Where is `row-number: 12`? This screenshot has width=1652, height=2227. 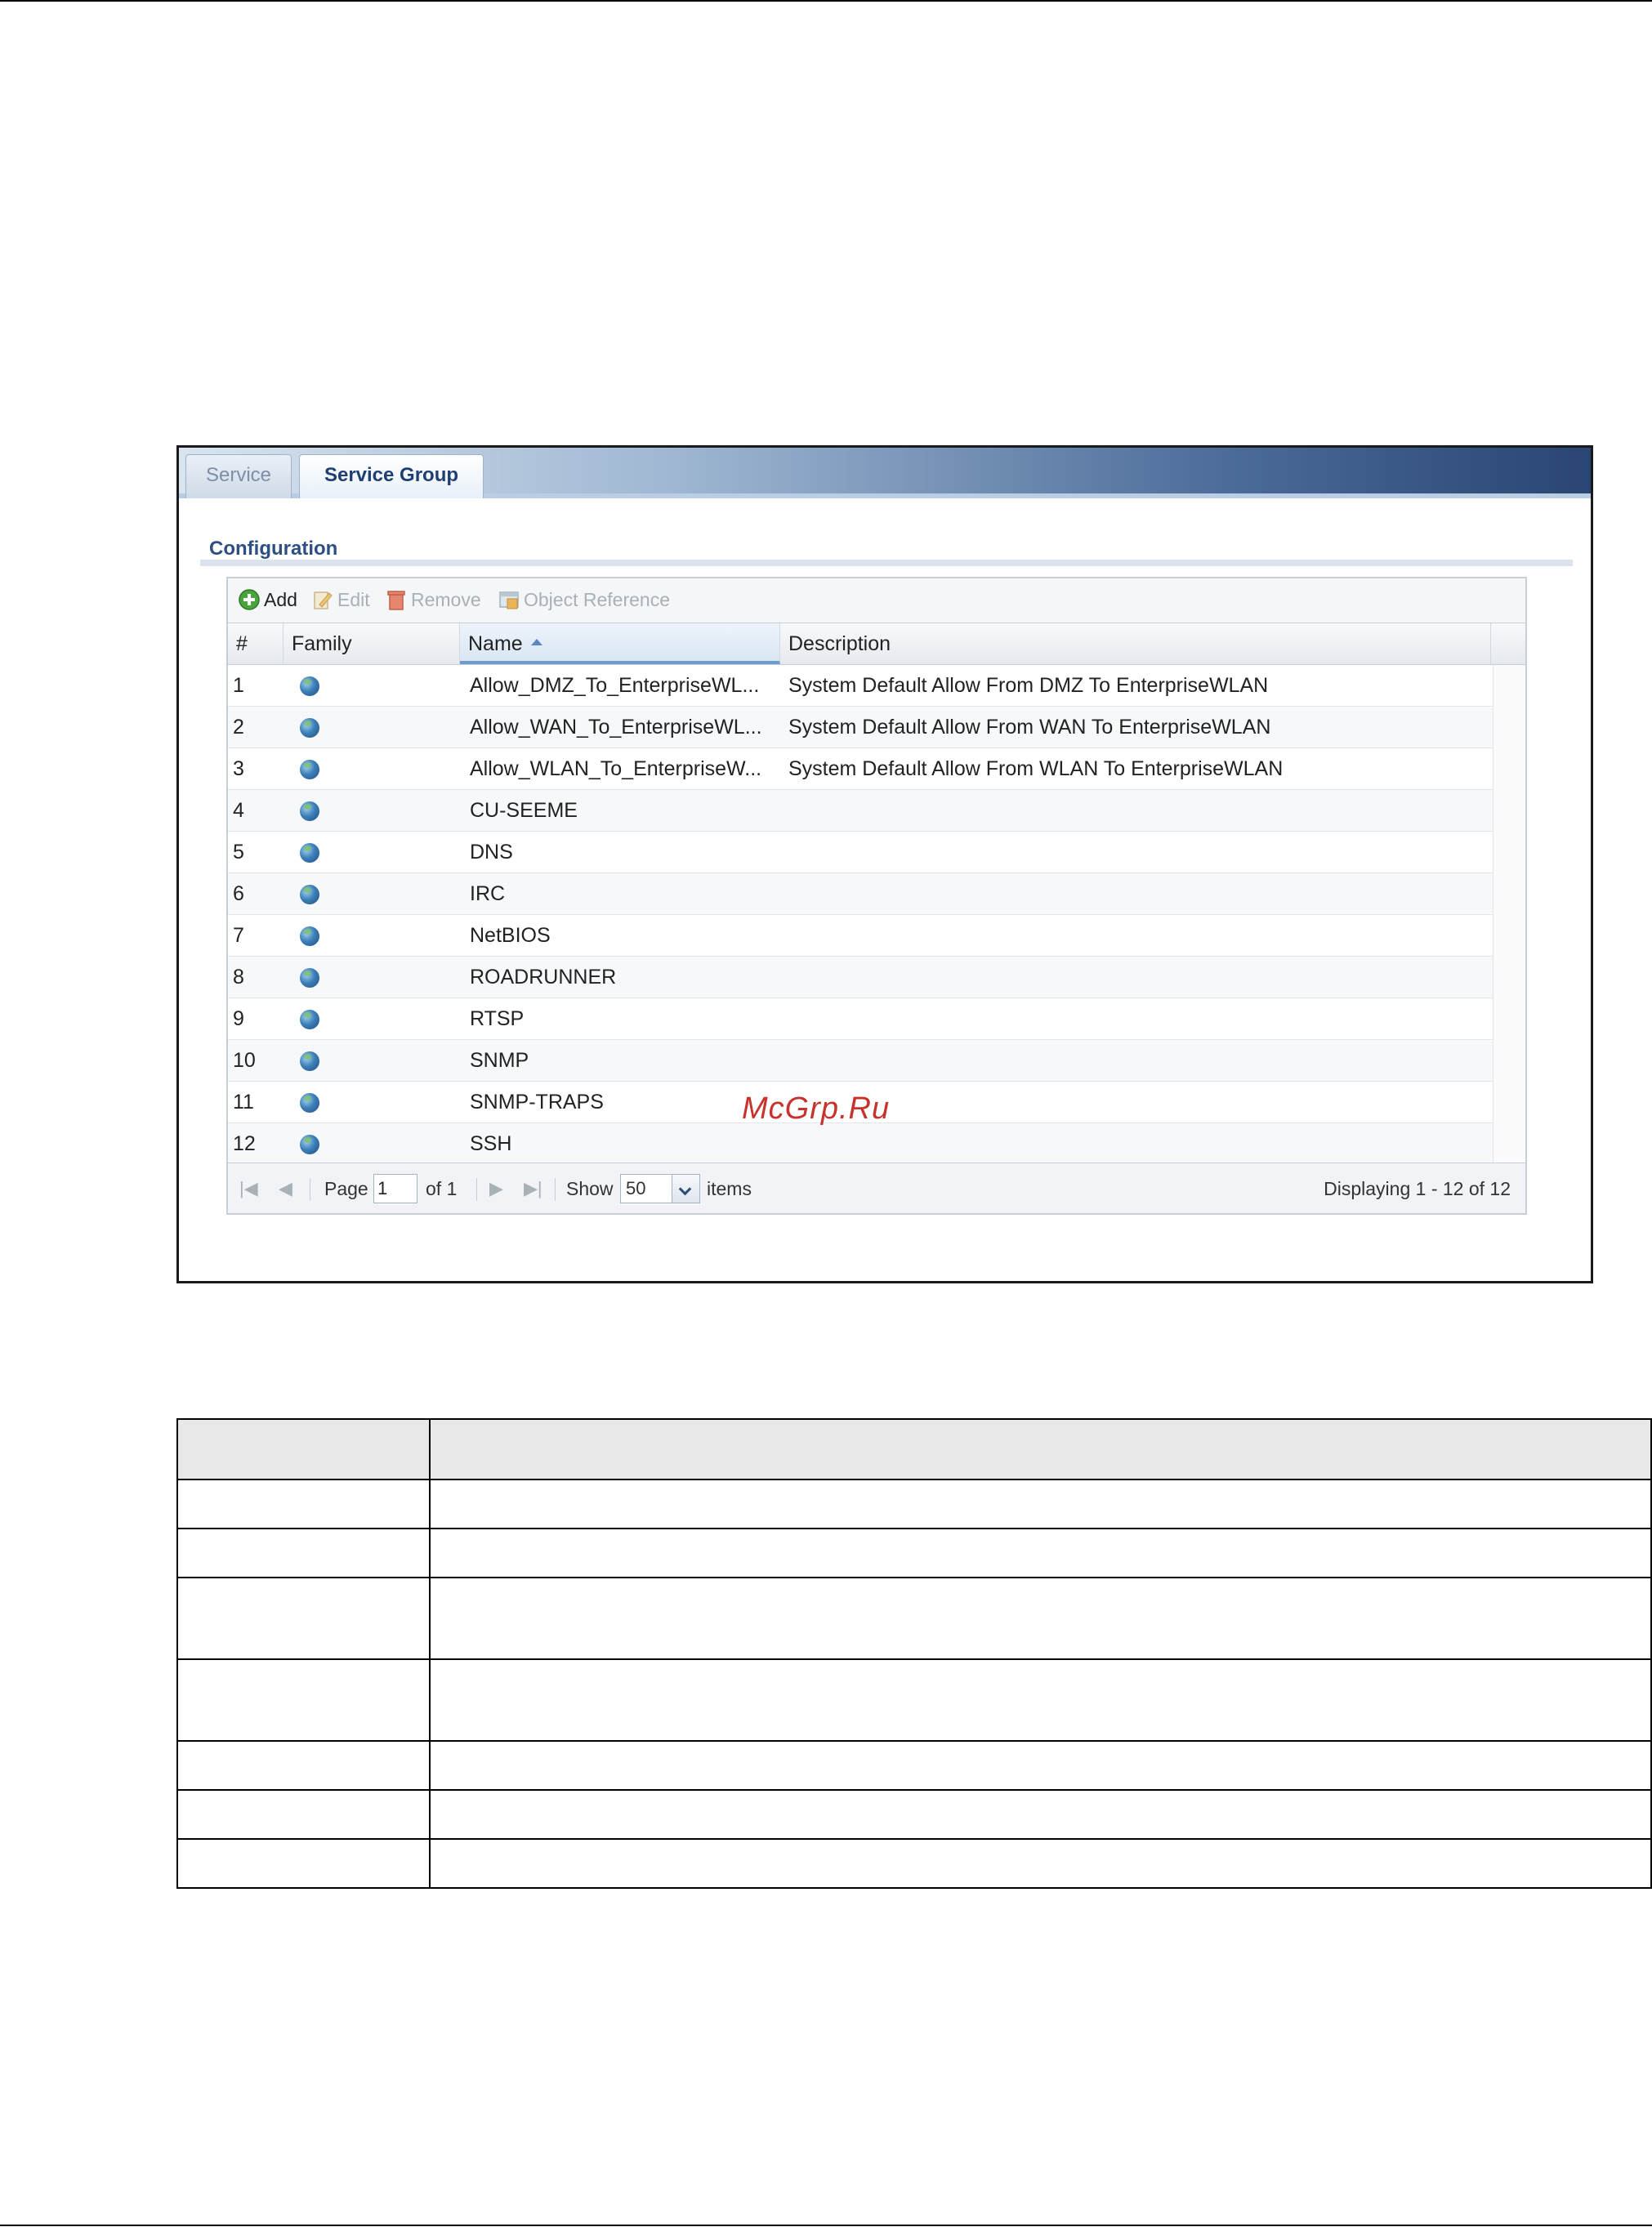 row-number: 12 is located at coordinates (244, 1143).